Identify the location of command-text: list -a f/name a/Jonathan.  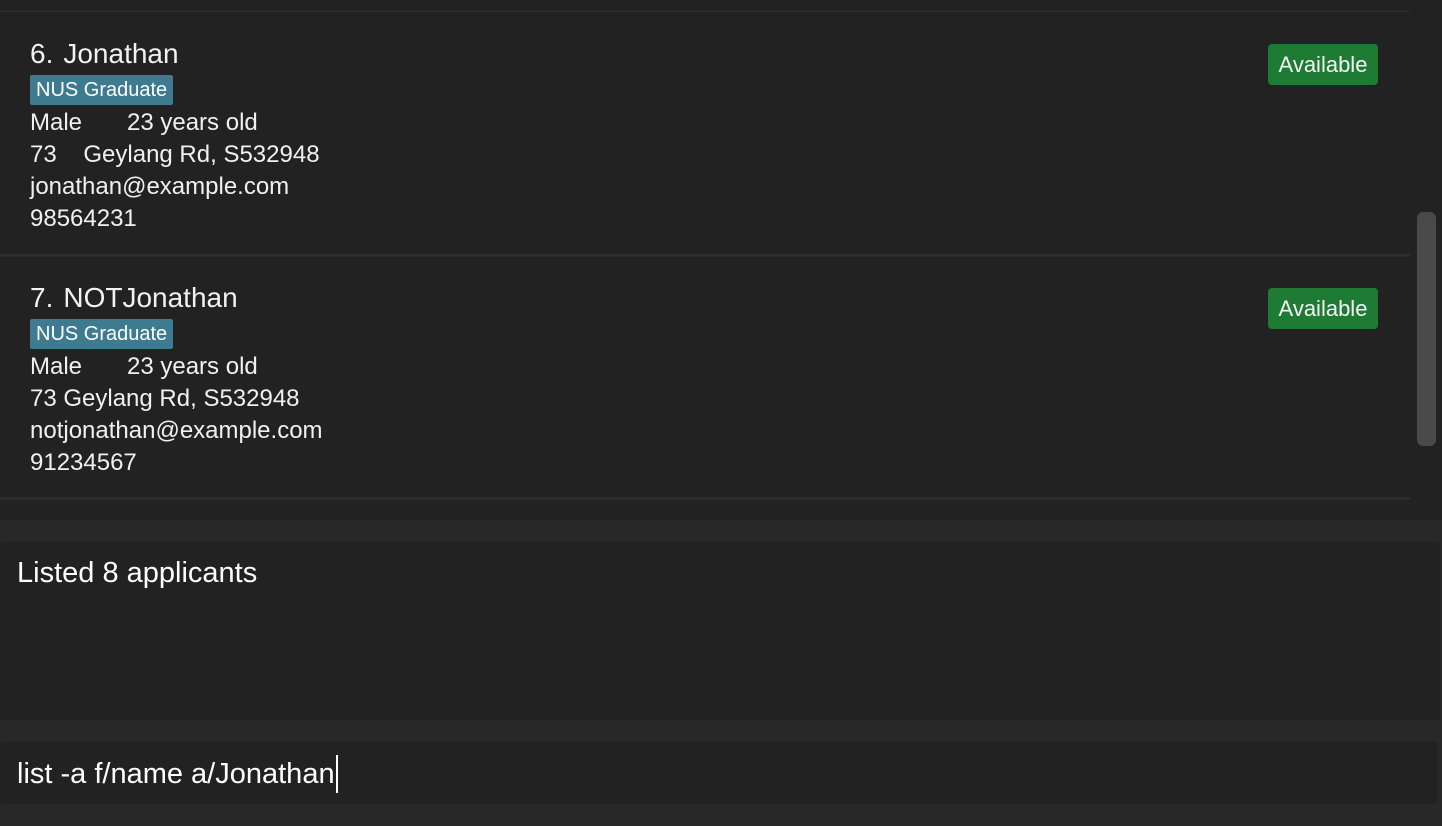
(176, 774).